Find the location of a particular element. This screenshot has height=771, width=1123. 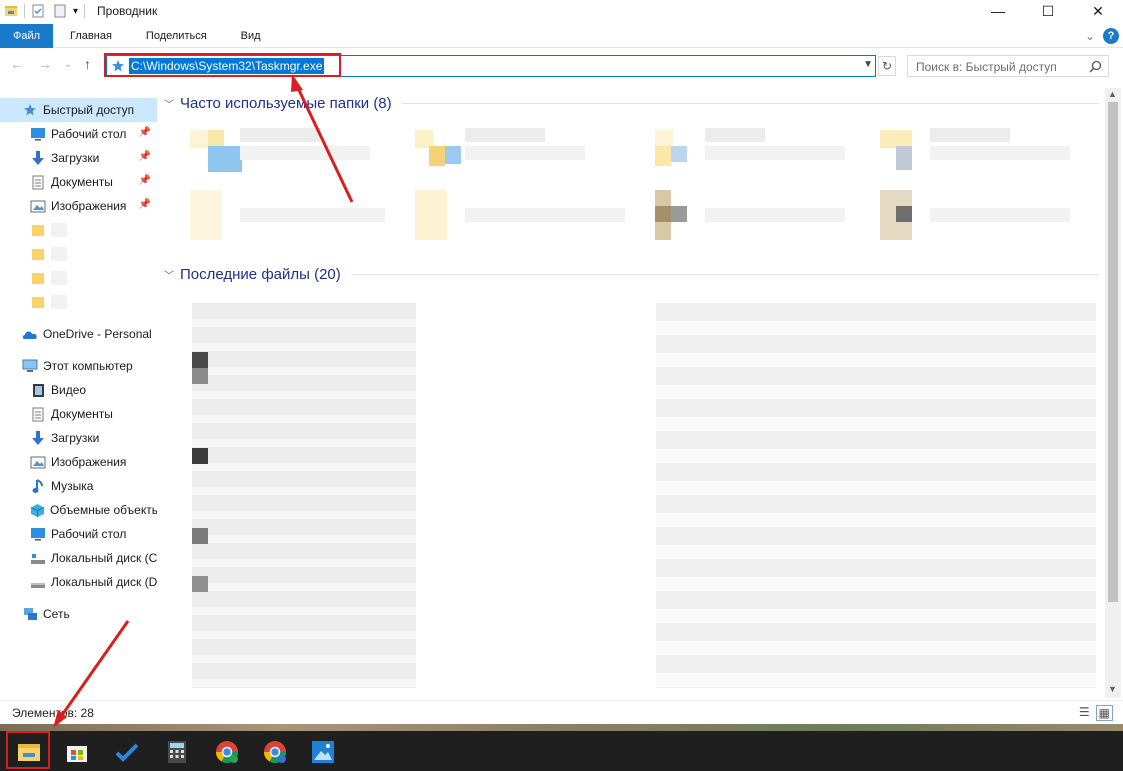

ribbon-expand-icon: ⌄ is located at coordinates (1090, 36).